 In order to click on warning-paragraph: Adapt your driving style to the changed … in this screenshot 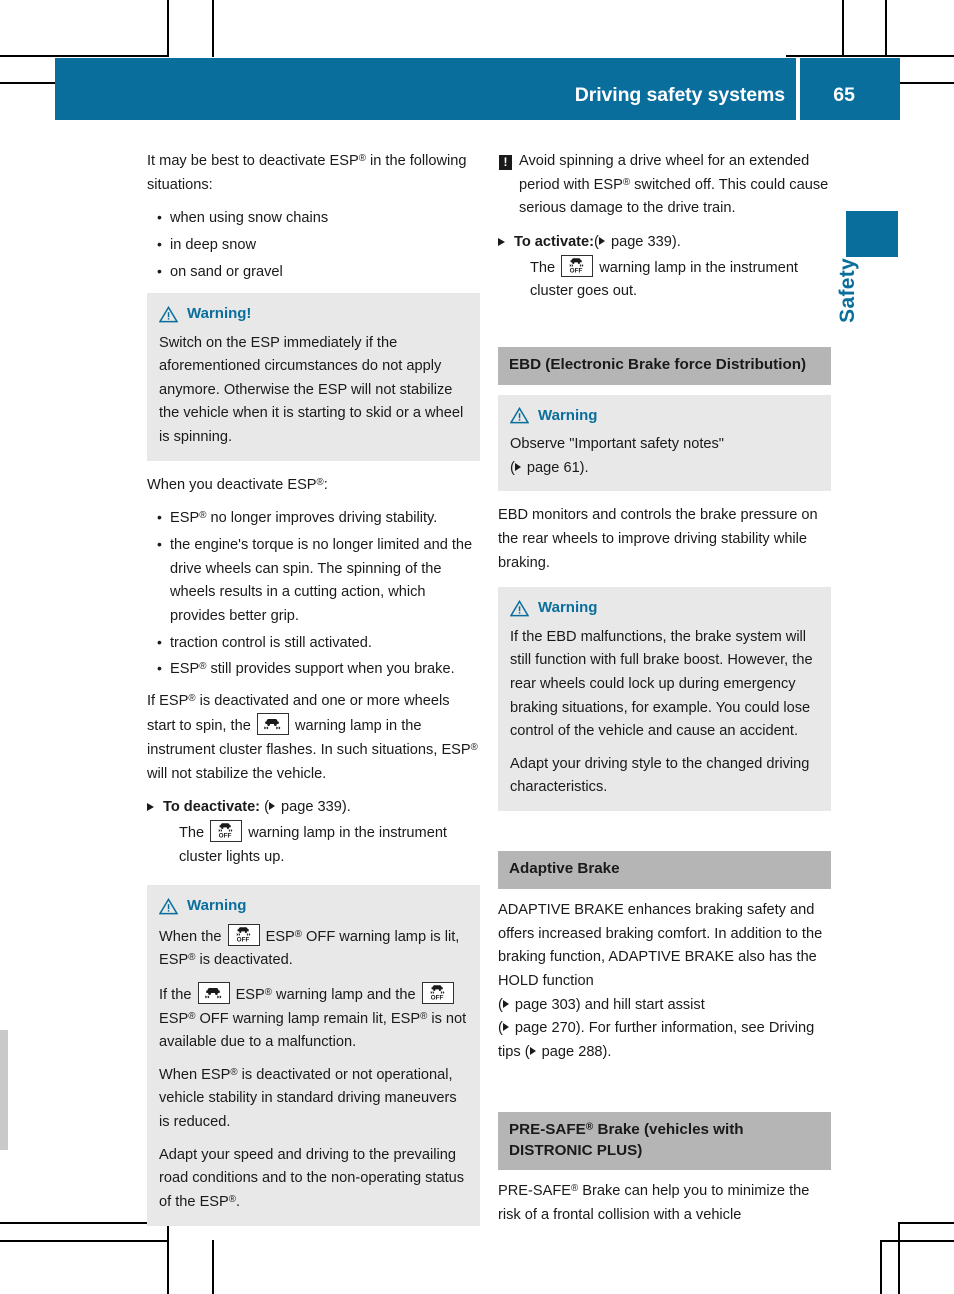, I will do `click(660, 775)`.